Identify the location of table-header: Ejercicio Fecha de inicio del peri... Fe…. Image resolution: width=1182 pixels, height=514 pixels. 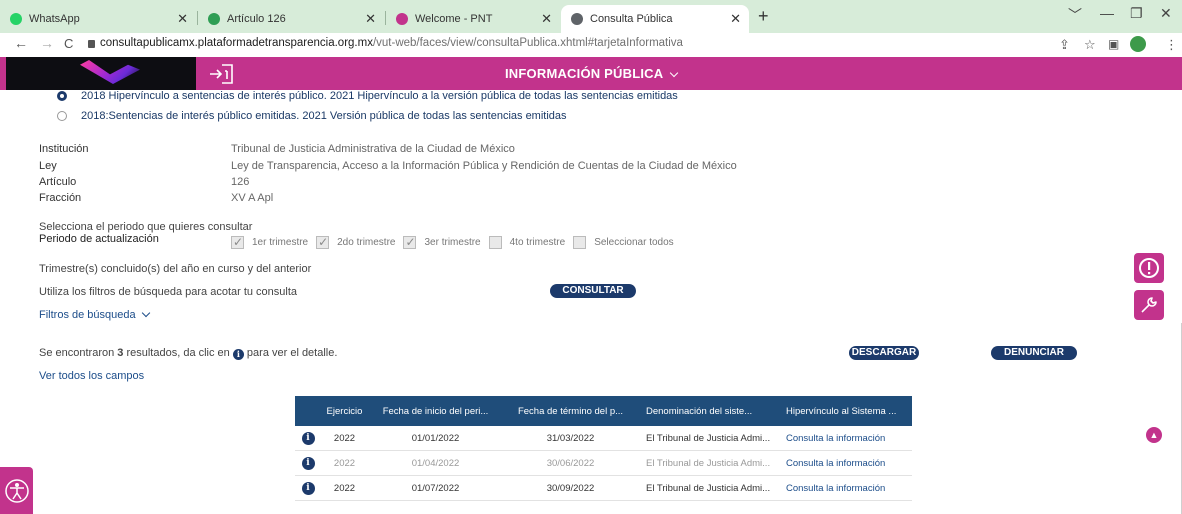
(603, 411).